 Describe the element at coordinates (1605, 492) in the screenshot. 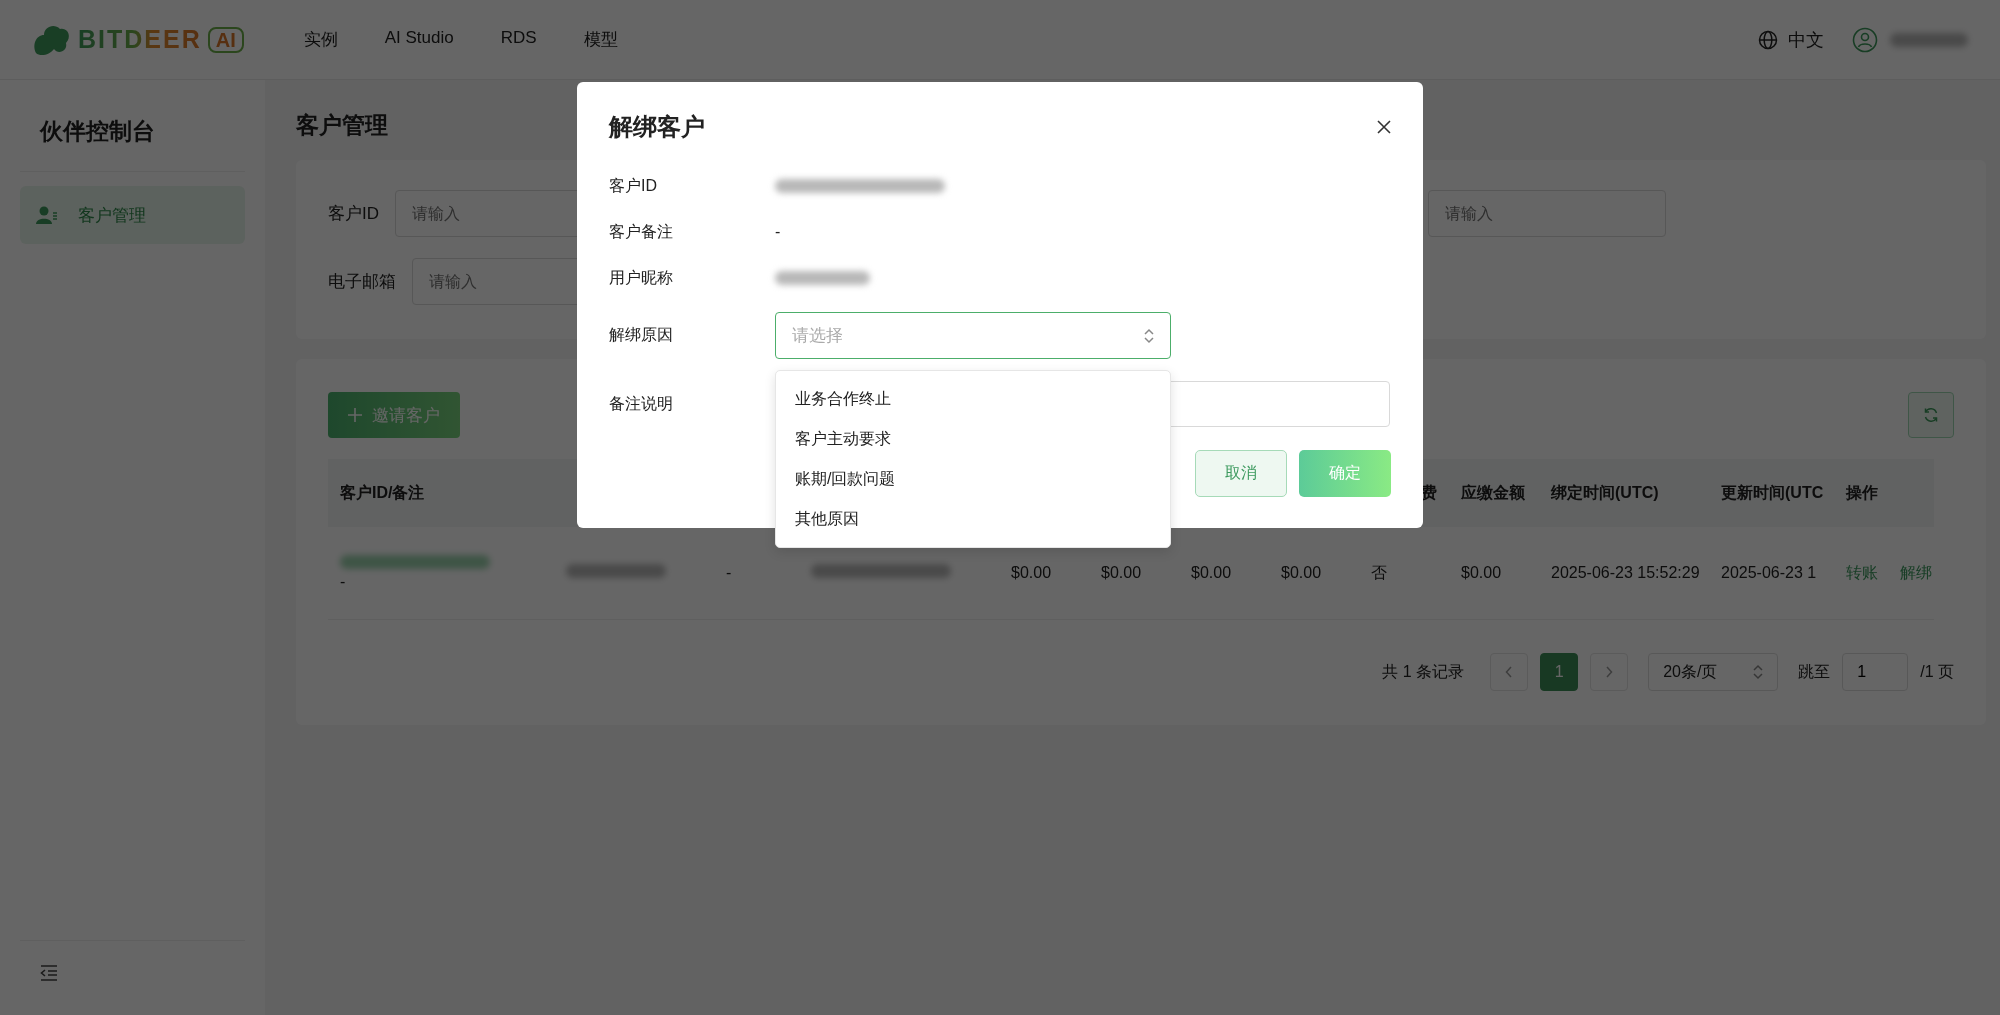

I see `column-header: 绑定时间(UTC)` at that location.